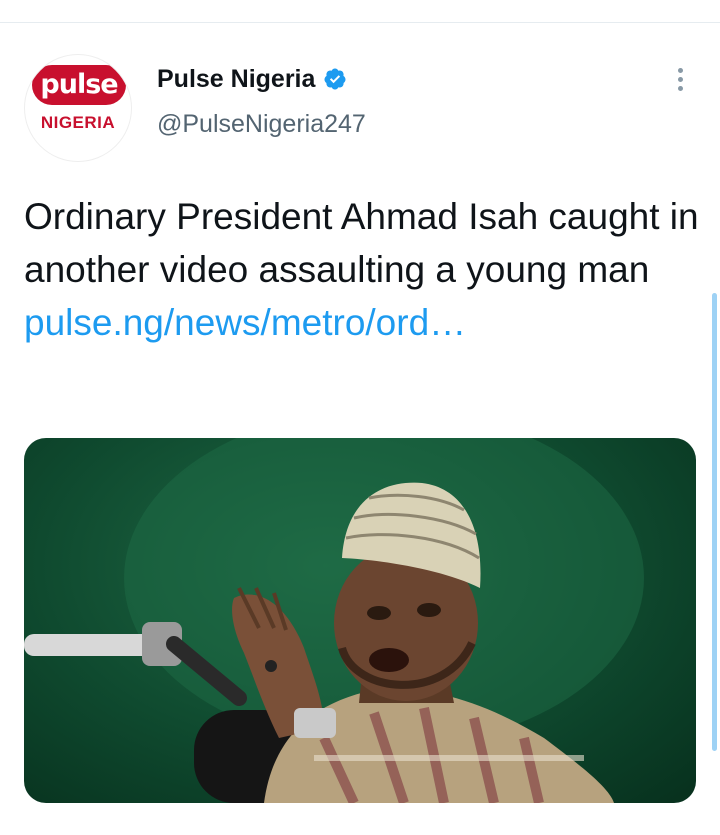  Describe the element at coordinates (714, 522) in the screenshot. I see `scrollbar` at that location.